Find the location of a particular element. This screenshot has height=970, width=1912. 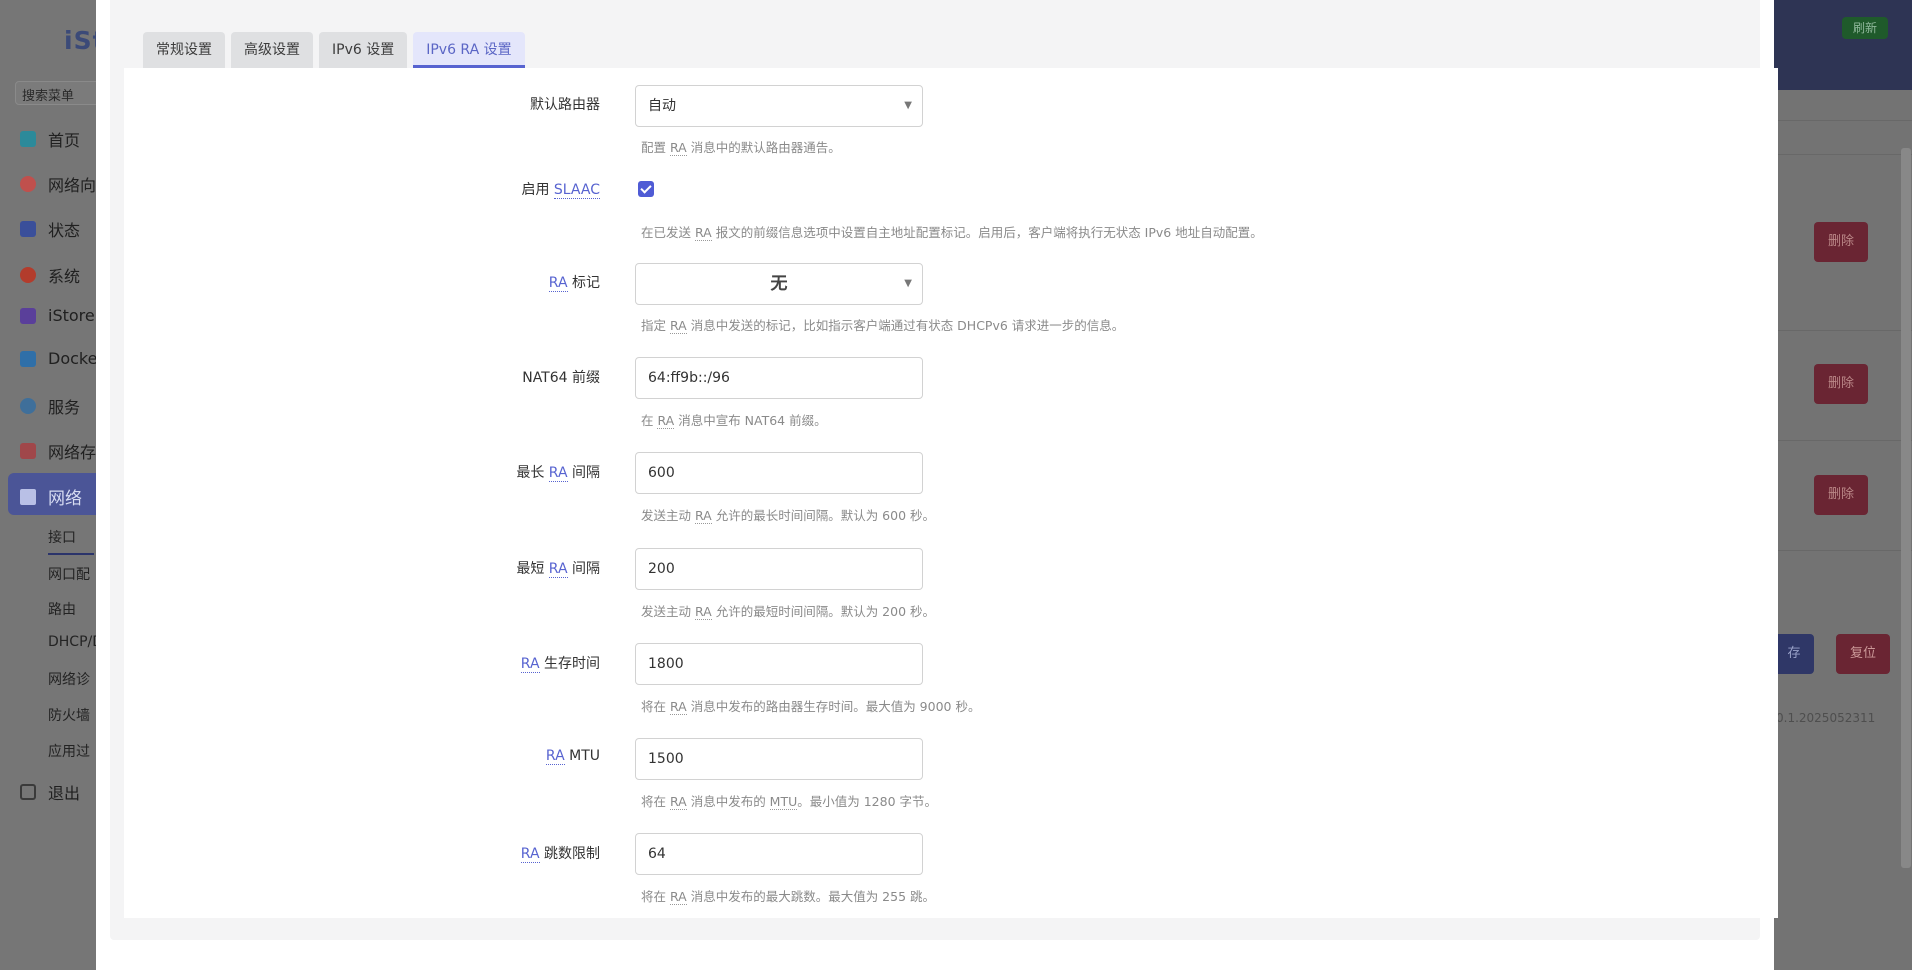

select-value: 无 is located at coordinates (779, 284).